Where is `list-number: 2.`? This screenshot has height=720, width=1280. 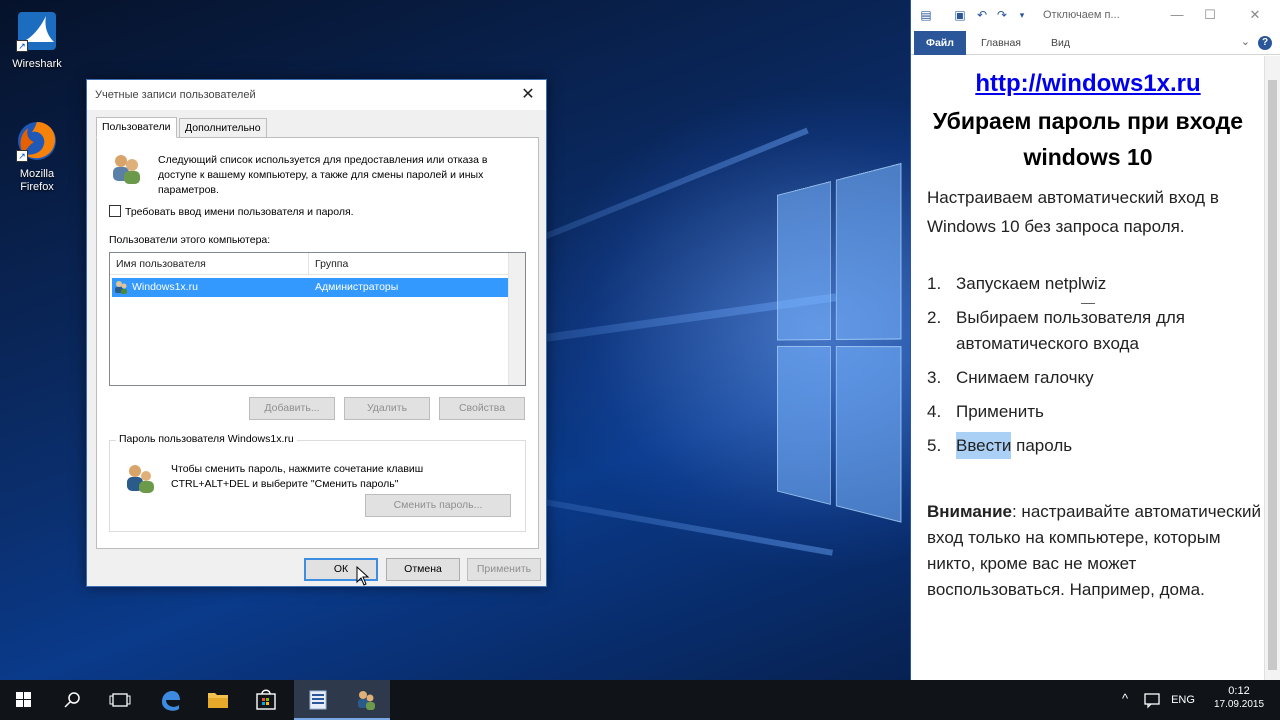
list-number: 2. is located at coordinates (934, 317).